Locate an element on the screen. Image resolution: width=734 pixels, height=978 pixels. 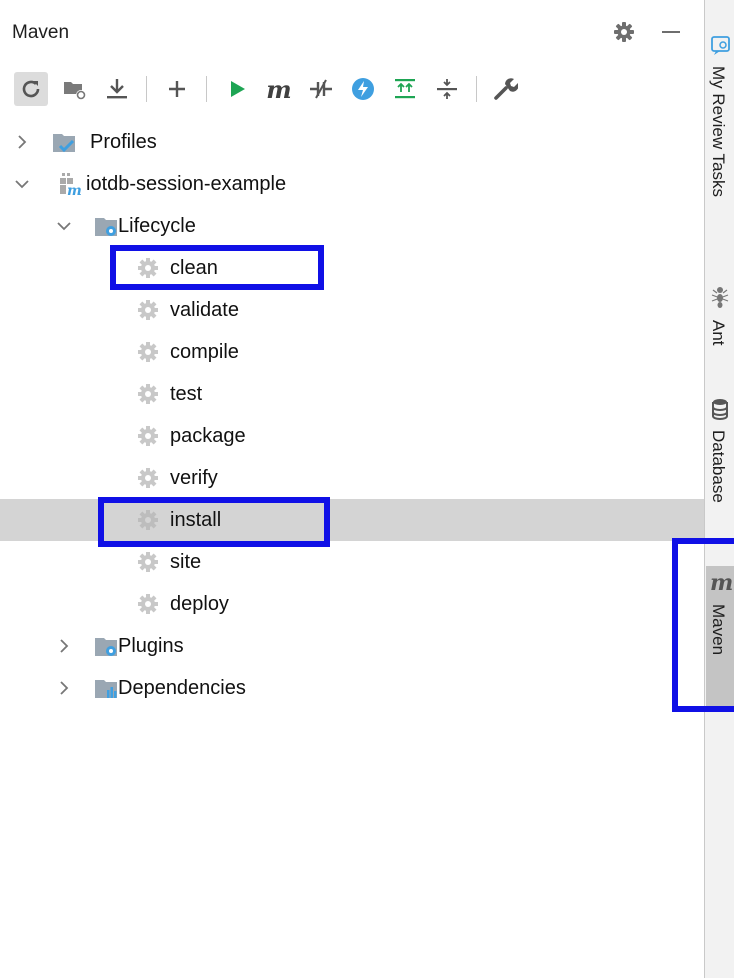
tool-window-title: Maven is located at coordinates (41, 32).